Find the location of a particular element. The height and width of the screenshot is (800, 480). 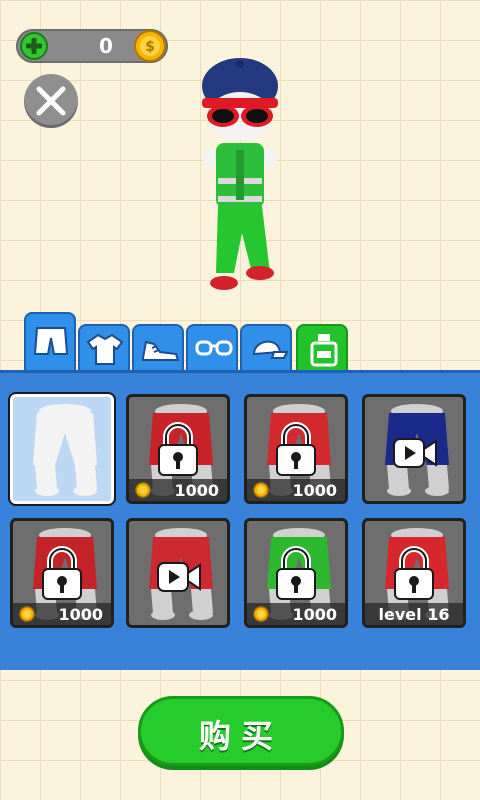

plus-icon is located at coordinates (34, 46).